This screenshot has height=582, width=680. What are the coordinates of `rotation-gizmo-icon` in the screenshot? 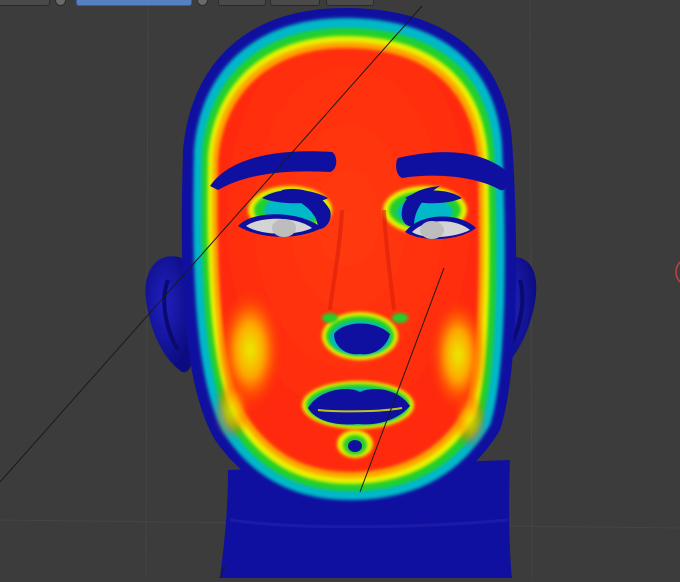 It's located at (677, 272).